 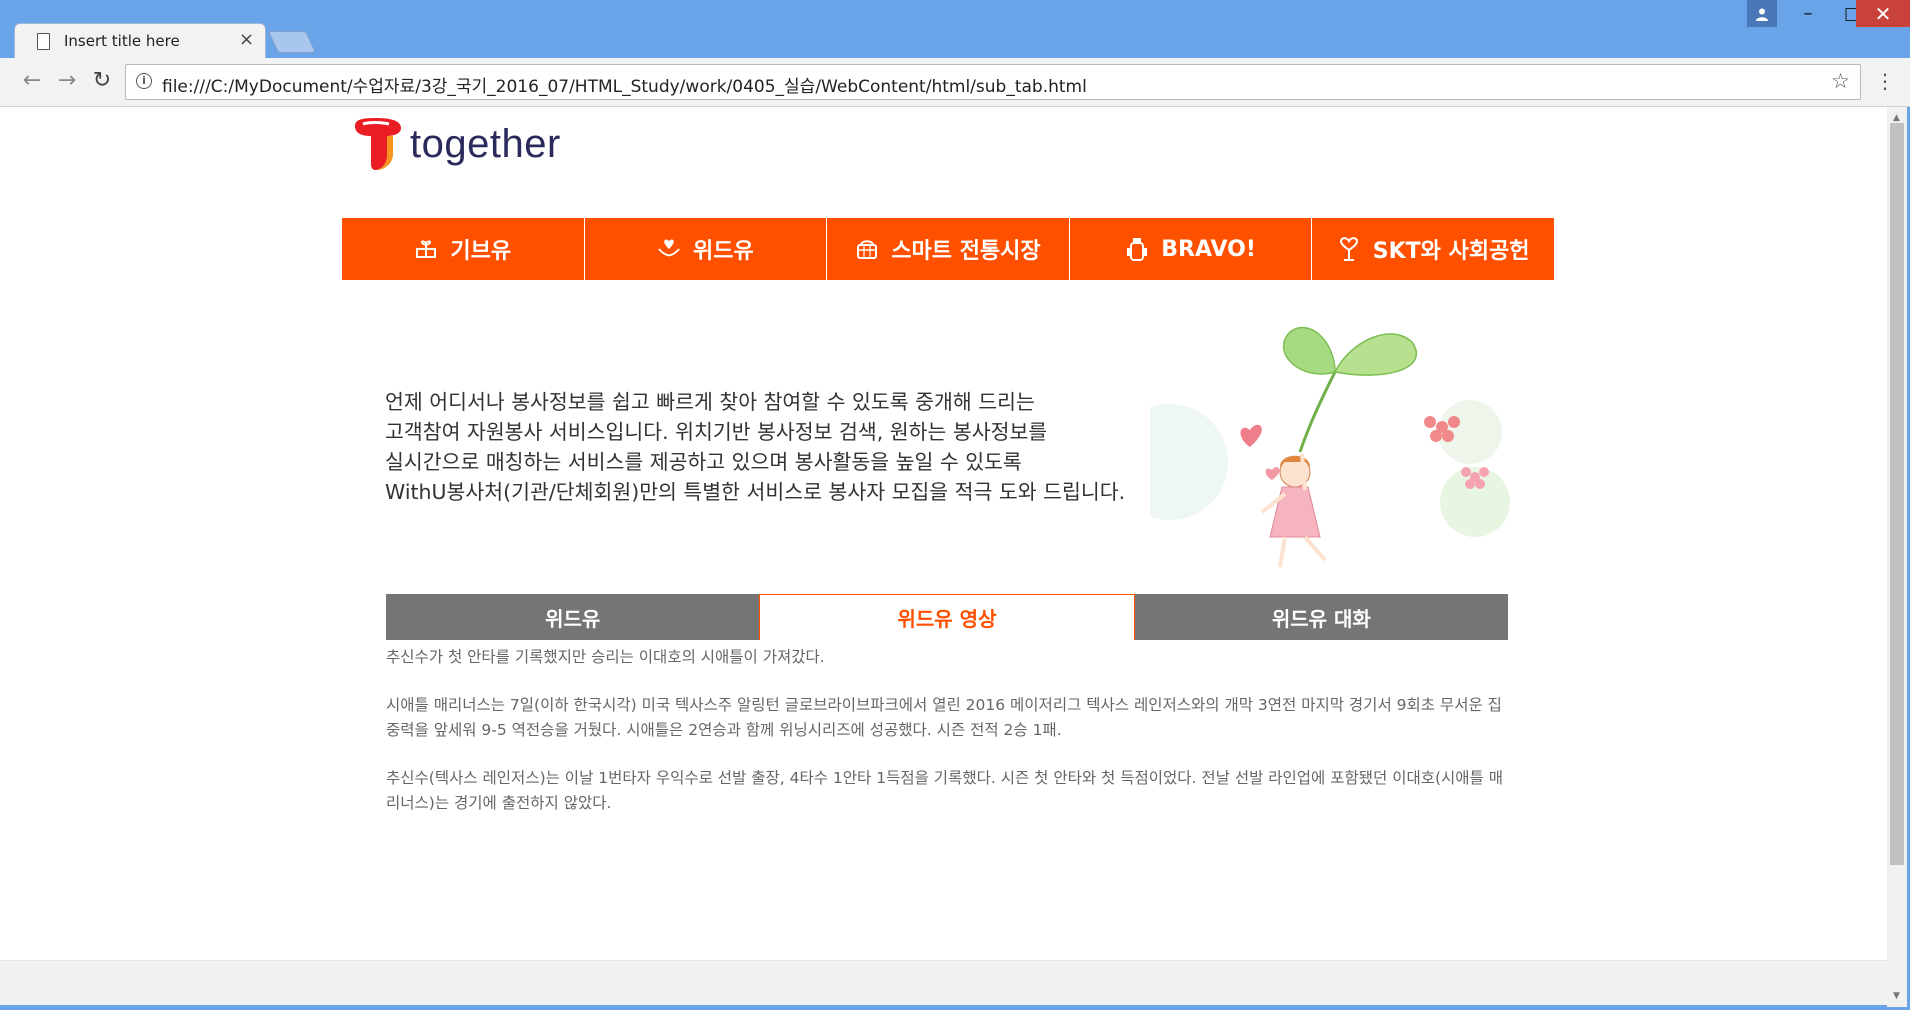 I want to click on back-button: ←, so click(x=32, y=81).